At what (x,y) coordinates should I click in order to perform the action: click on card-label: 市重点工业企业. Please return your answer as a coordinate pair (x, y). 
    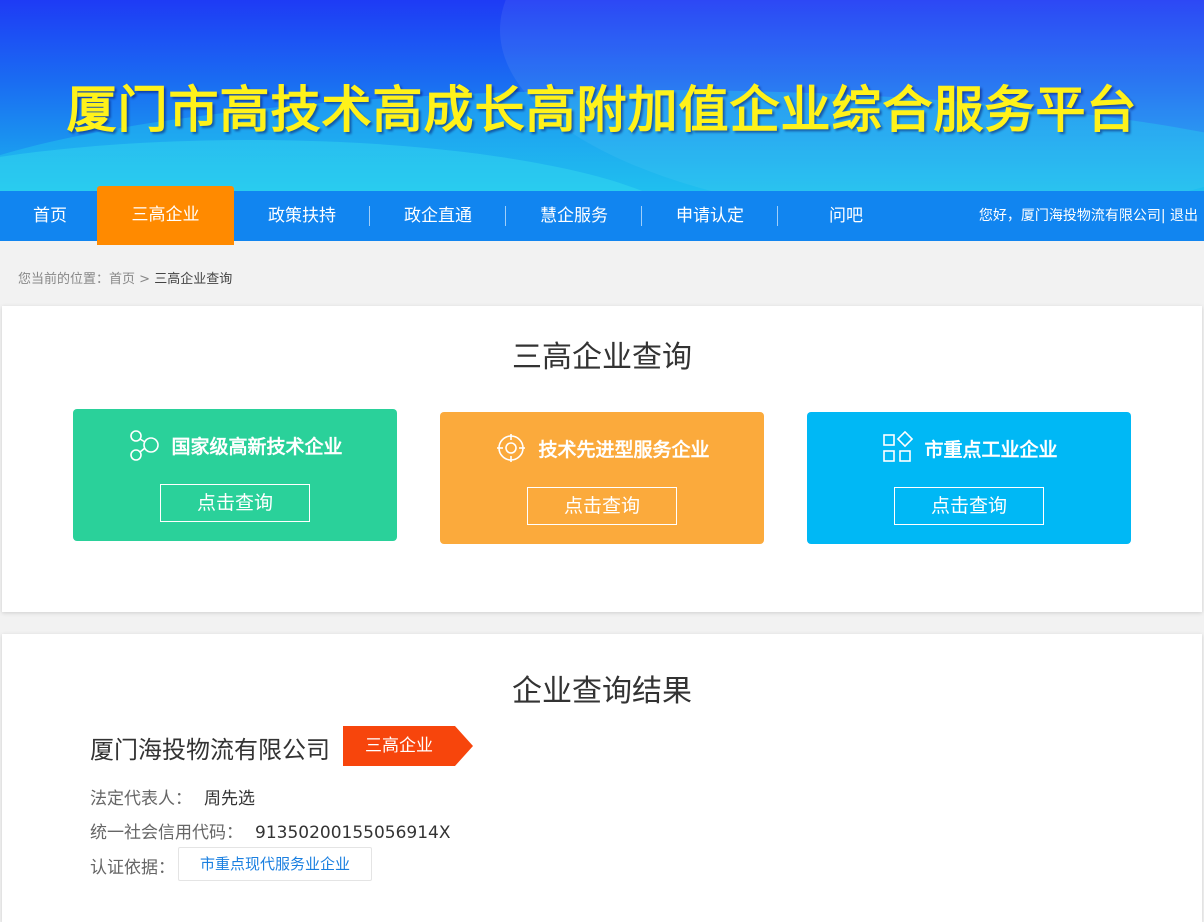
    Looking at the image, I should click on (991, 449).